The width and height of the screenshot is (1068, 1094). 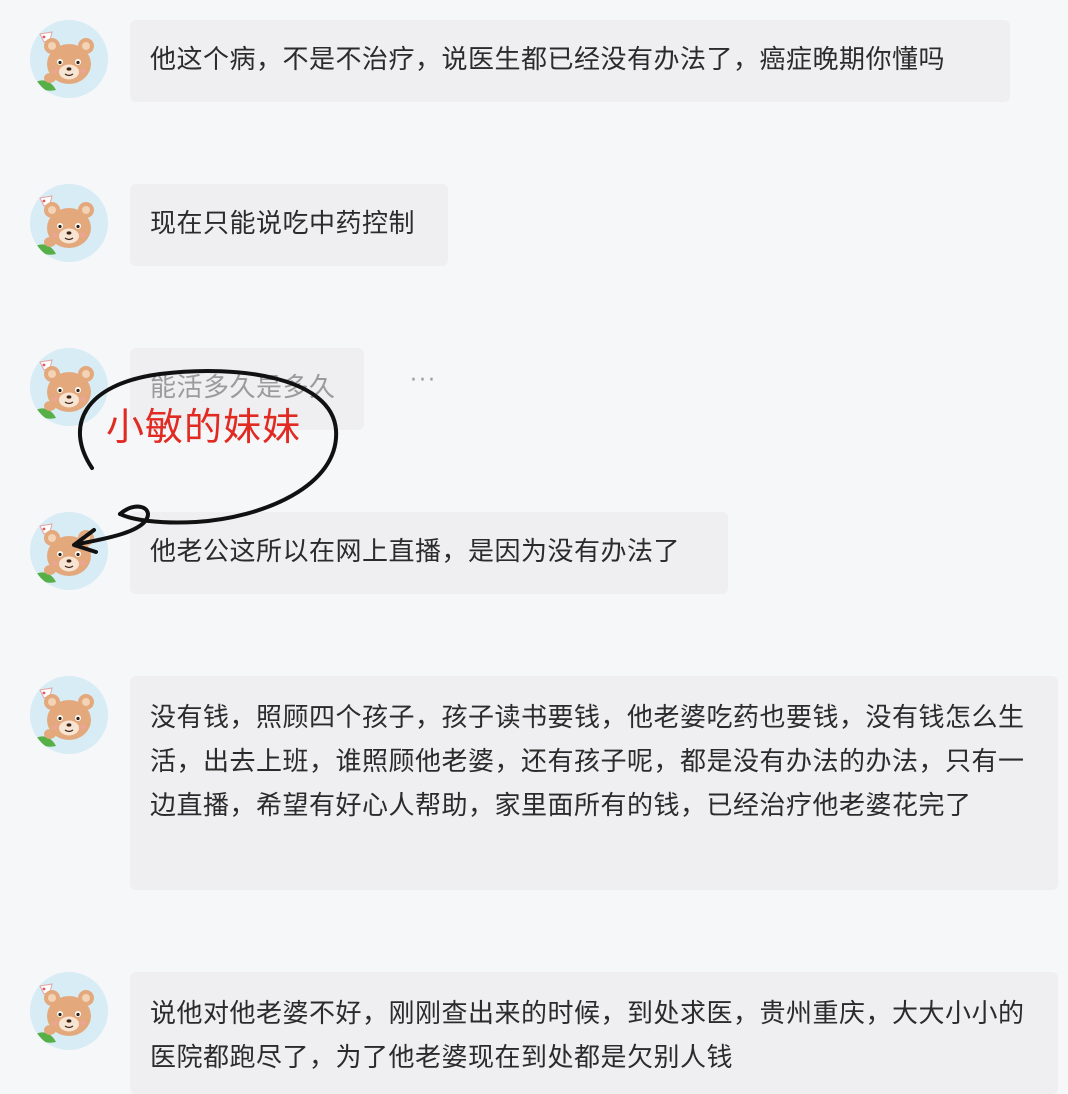 I want to click on message-bubble: 他老公这所以在网上直播，是因为没有办法了, so click(x=429, y=553).